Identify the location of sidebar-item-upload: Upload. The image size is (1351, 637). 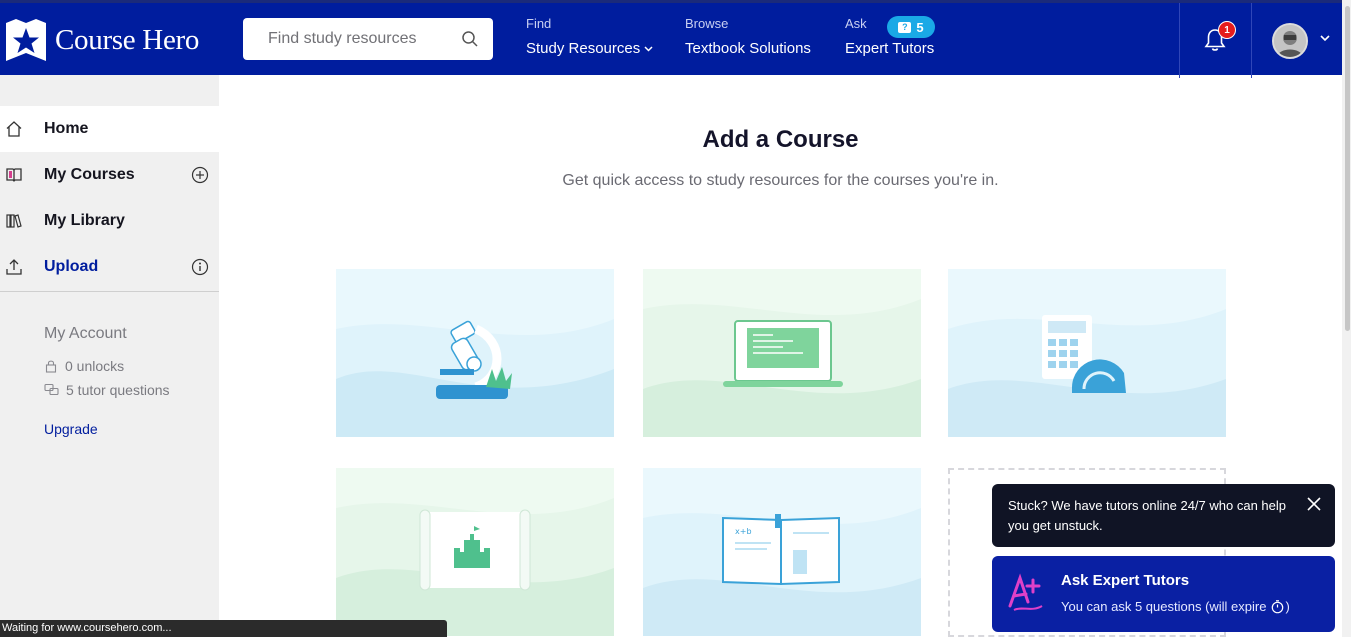
(109, 267).